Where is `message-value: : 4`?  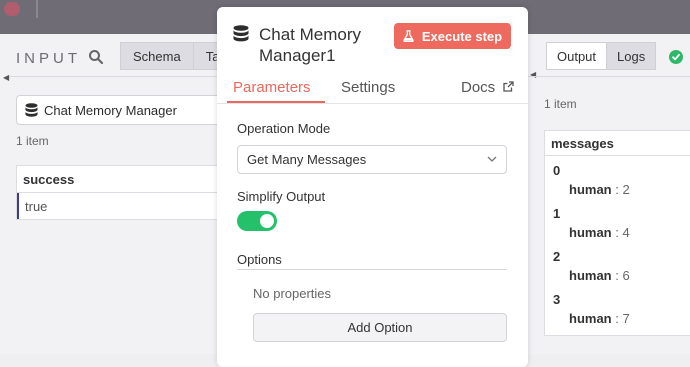
message-value: : 4 is located at coordinates (622, 232).